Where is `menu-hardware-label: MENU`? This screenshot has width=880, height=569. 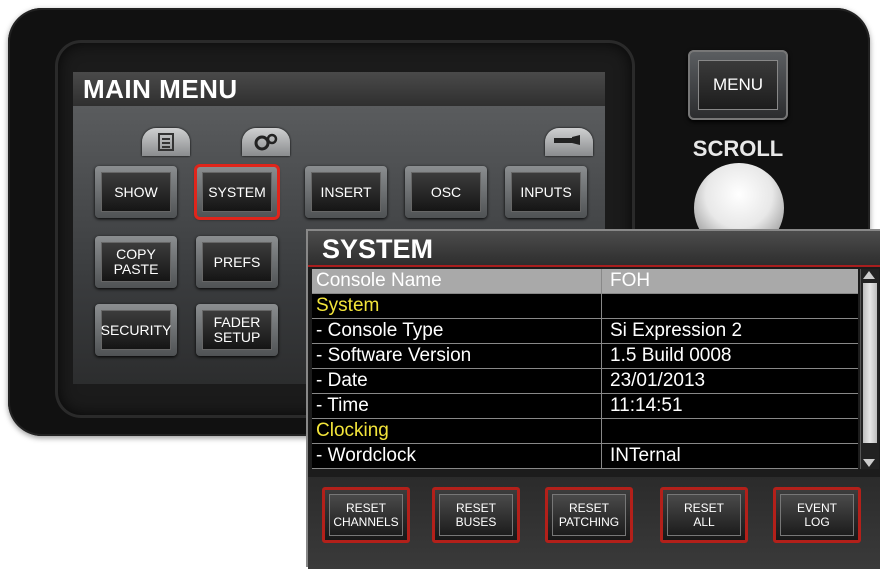 menu-hardware-label: MENU is located at coordinates (738, 85).